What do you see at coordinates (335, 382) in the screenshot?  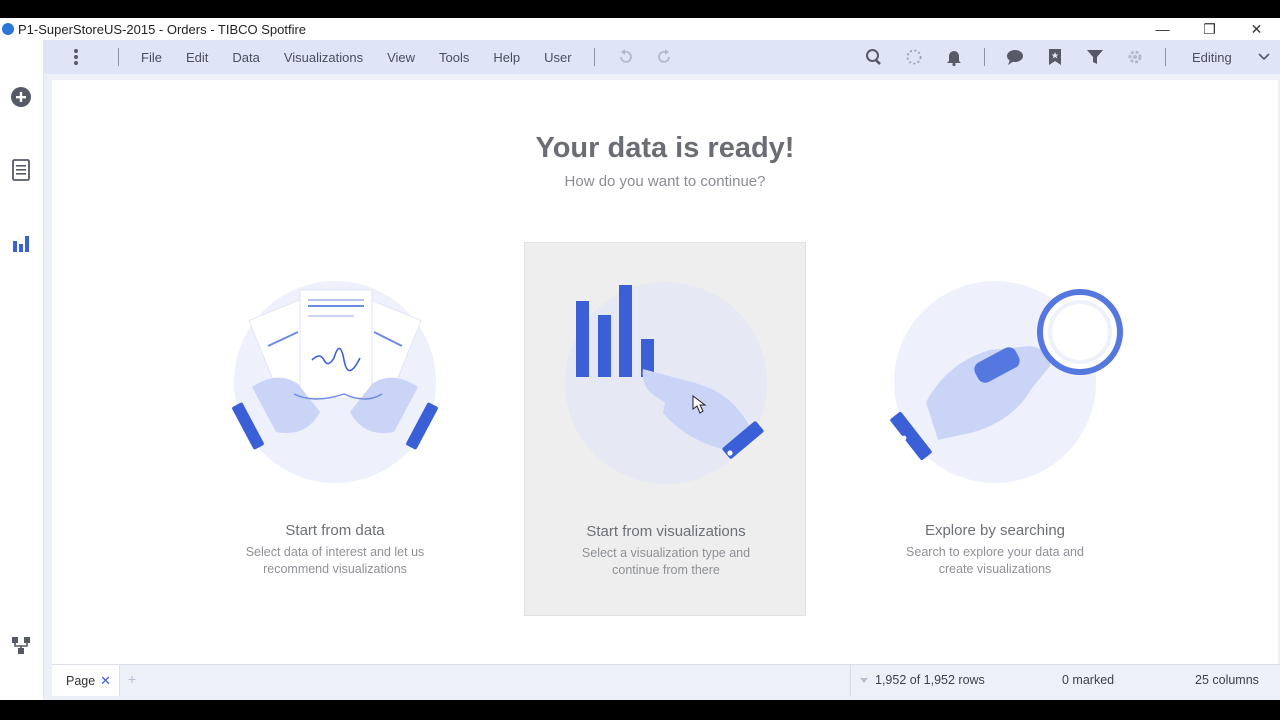 I see `documents-hands-icon` at bounding box center [335, 382].